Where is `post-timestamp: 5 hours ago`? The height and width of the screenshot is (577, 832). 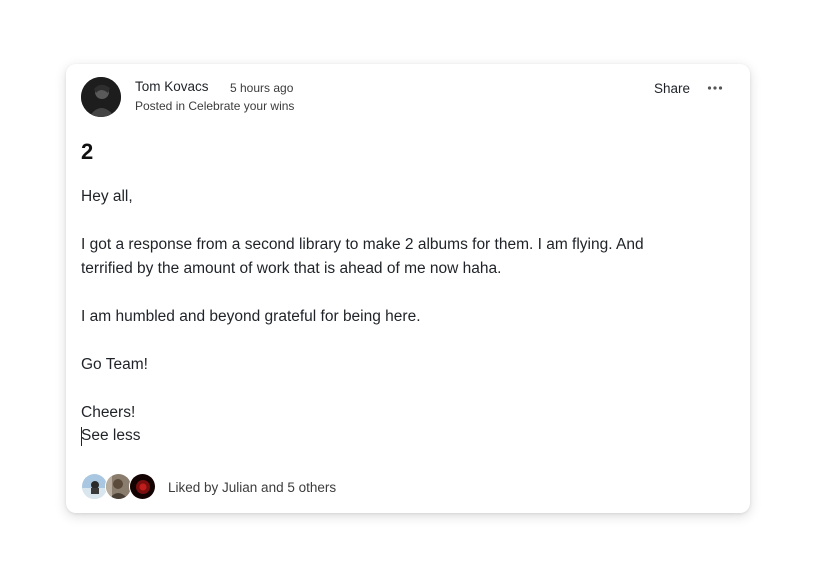
post-timestamp: 5 hours ago is located at coordinates (262, 88).